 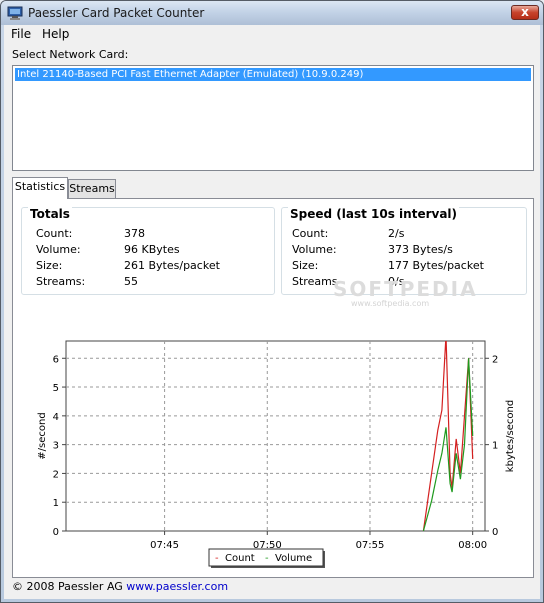 What do you see at coordinates (177, 586) in the screenshot?
I see `paessler-link: www.paessler.com` at bounding box center [177, 586].